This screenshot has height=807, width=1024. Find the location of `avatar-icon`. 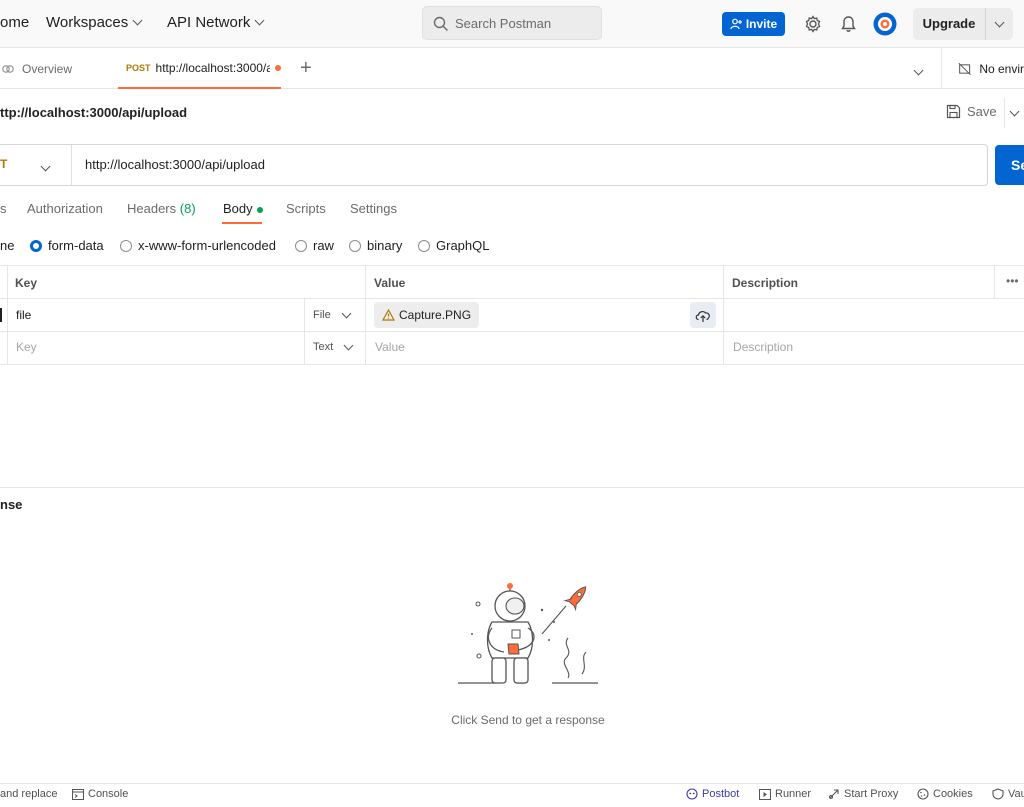

avatar-icon is located at coordinates (885, 24).